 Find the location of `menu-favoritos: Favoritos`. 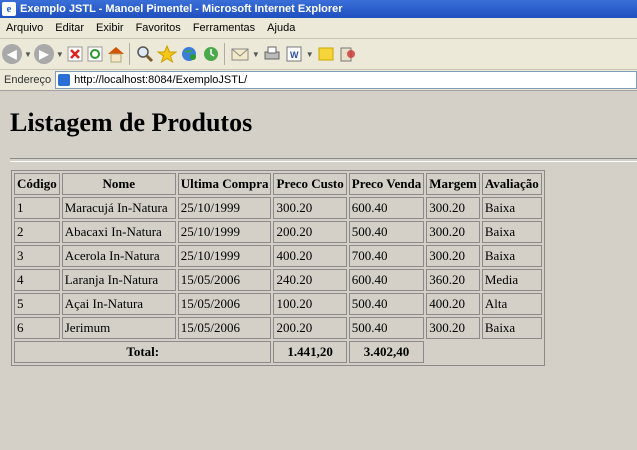

menu-favoritos: Favoritos is located at coordinates (158, 28).